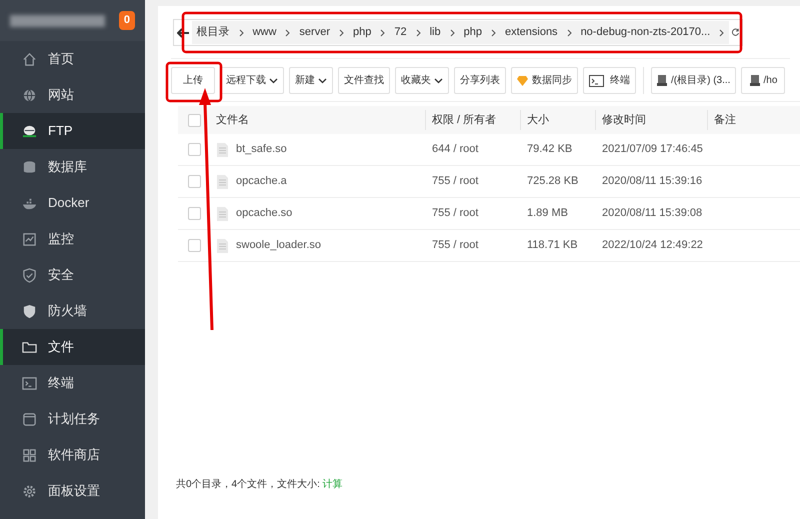  What do you see at coordinates (29, 59) in the screenshot?
I see `home-icon` at bounding box center [29, 59].